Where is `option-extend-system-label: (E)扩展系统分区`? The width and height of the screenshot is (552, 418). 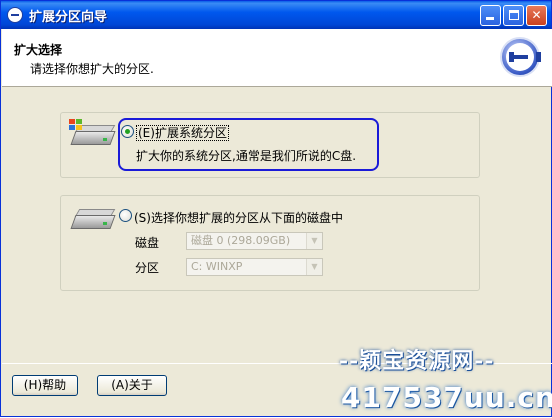
option-extend-system-label: (E)扩展系统分区 is located at coordinates (182, 133).